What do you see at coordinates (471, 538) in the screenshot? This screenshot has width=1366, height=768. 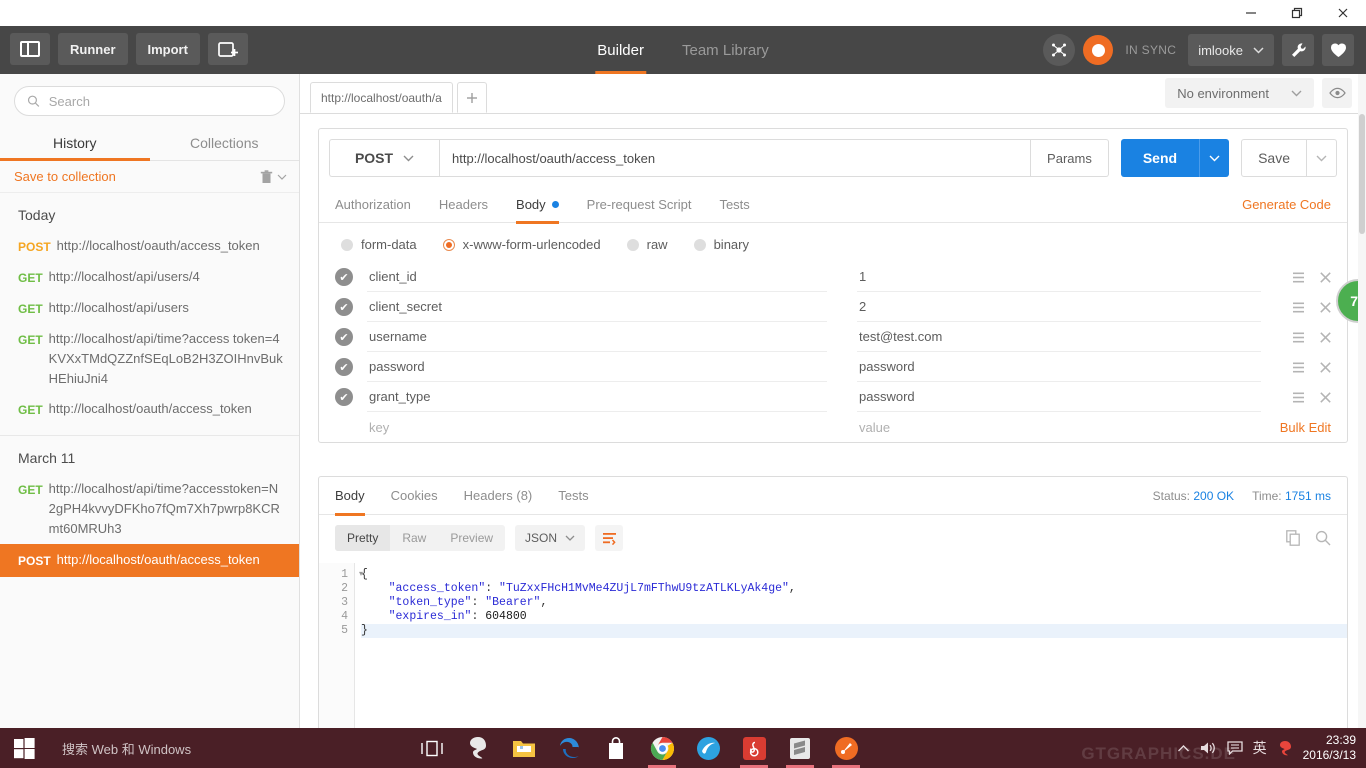 I see `view-mode-preview: Preview` at bounding box center [471, 538].